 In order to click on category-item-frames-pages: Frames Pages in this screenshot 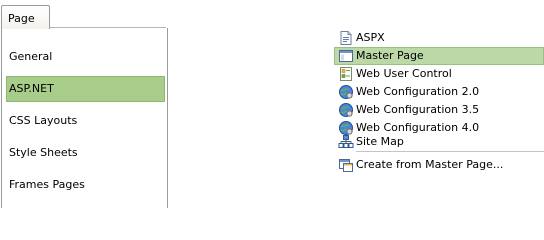, I will do `click(85, 185)`.